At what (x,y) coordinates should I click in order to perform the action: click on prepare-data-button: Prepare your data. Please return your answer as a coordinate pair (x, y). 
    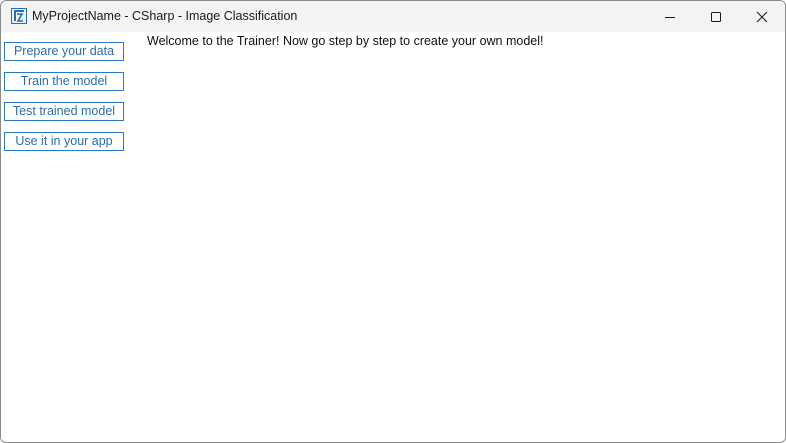
    Looking at the image, I should click on (64, 51).